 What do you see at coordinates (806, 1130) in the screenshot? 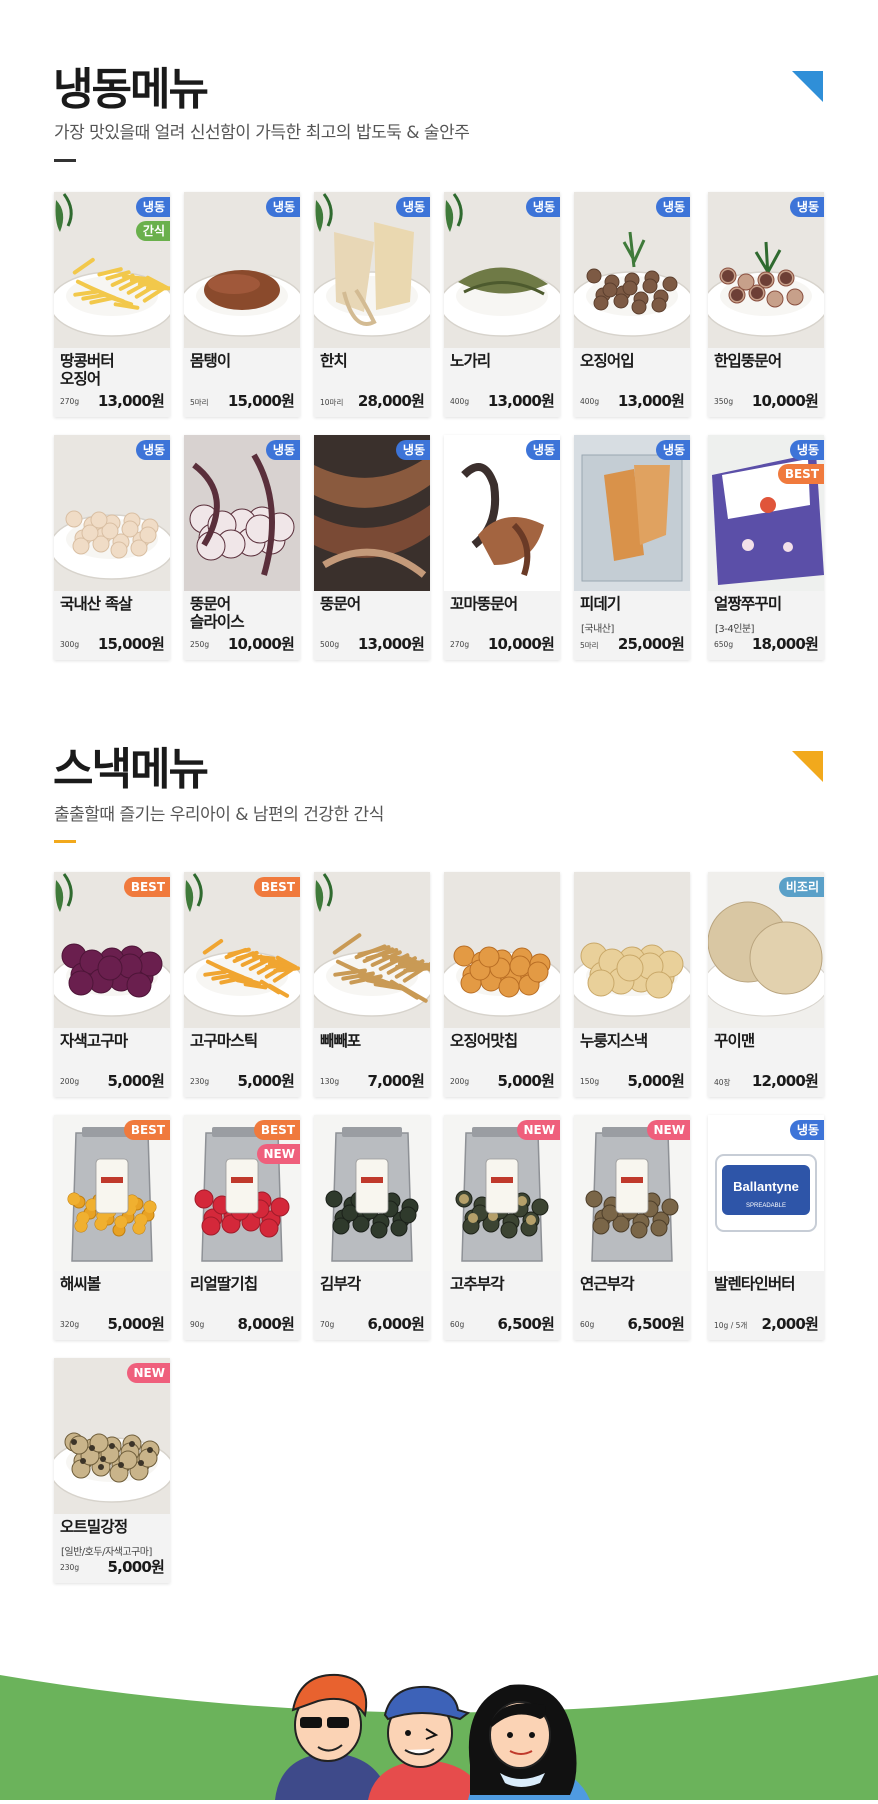
I see `product-badge: 냉동` at bounding box center [806, 1130].